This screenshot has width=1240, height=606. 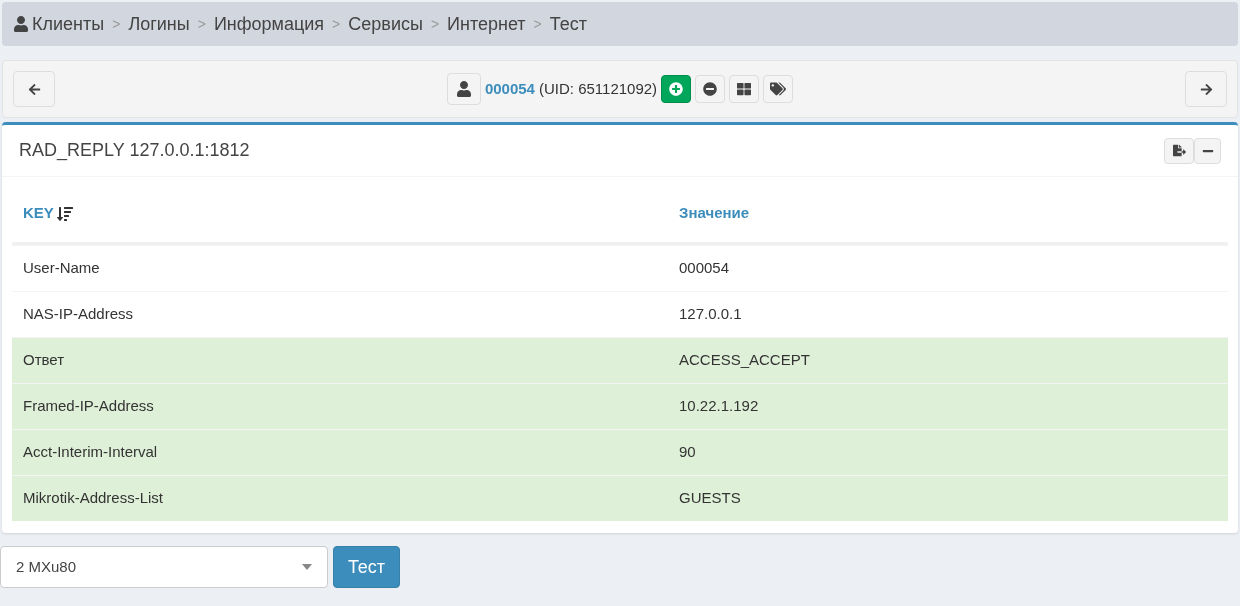 What do you see at coordinates (704, 268) in the screenshot?
I see `table-cell-text: 000054` at bounding box center [704, 268].